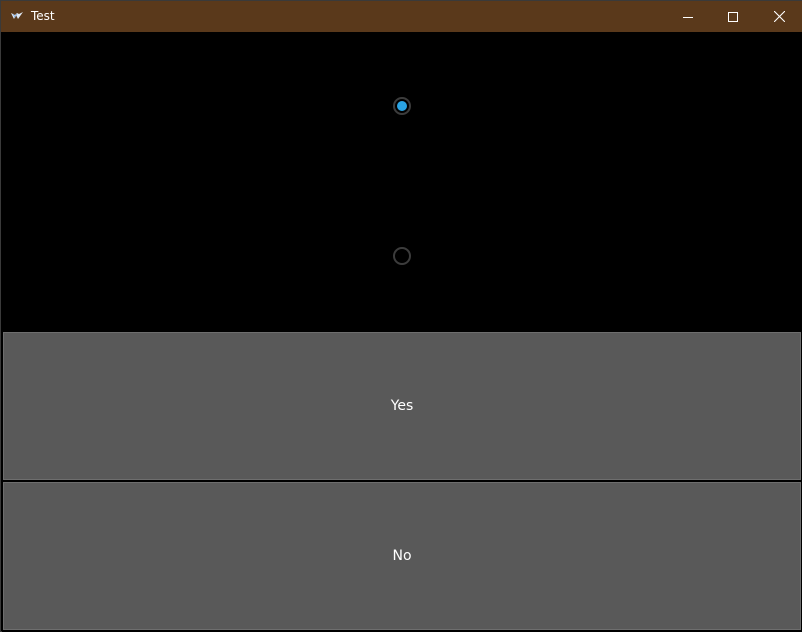  What do you see at coordinates (402, 256) in the screenshot?
I see `radio-button-unselected` at bounding box center [402, 256].